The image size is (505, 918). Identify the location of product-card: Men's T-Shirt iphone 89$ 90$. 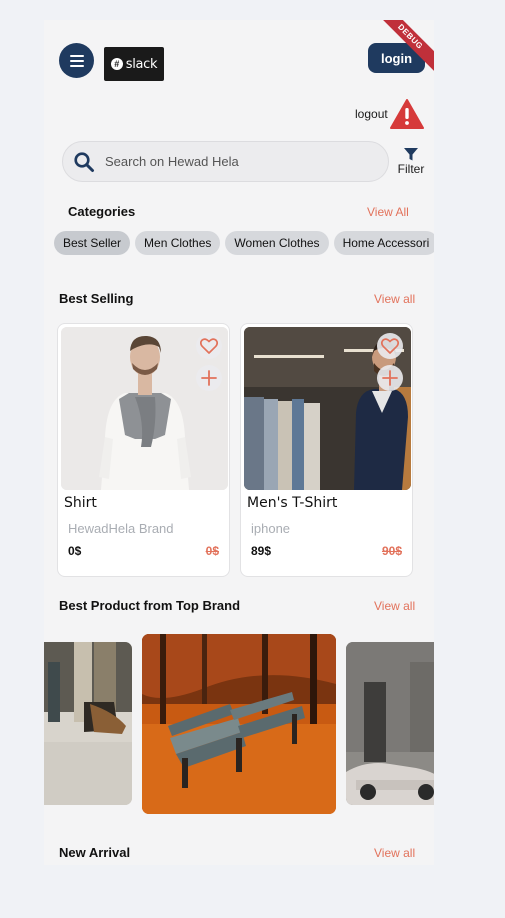
(326, 450).